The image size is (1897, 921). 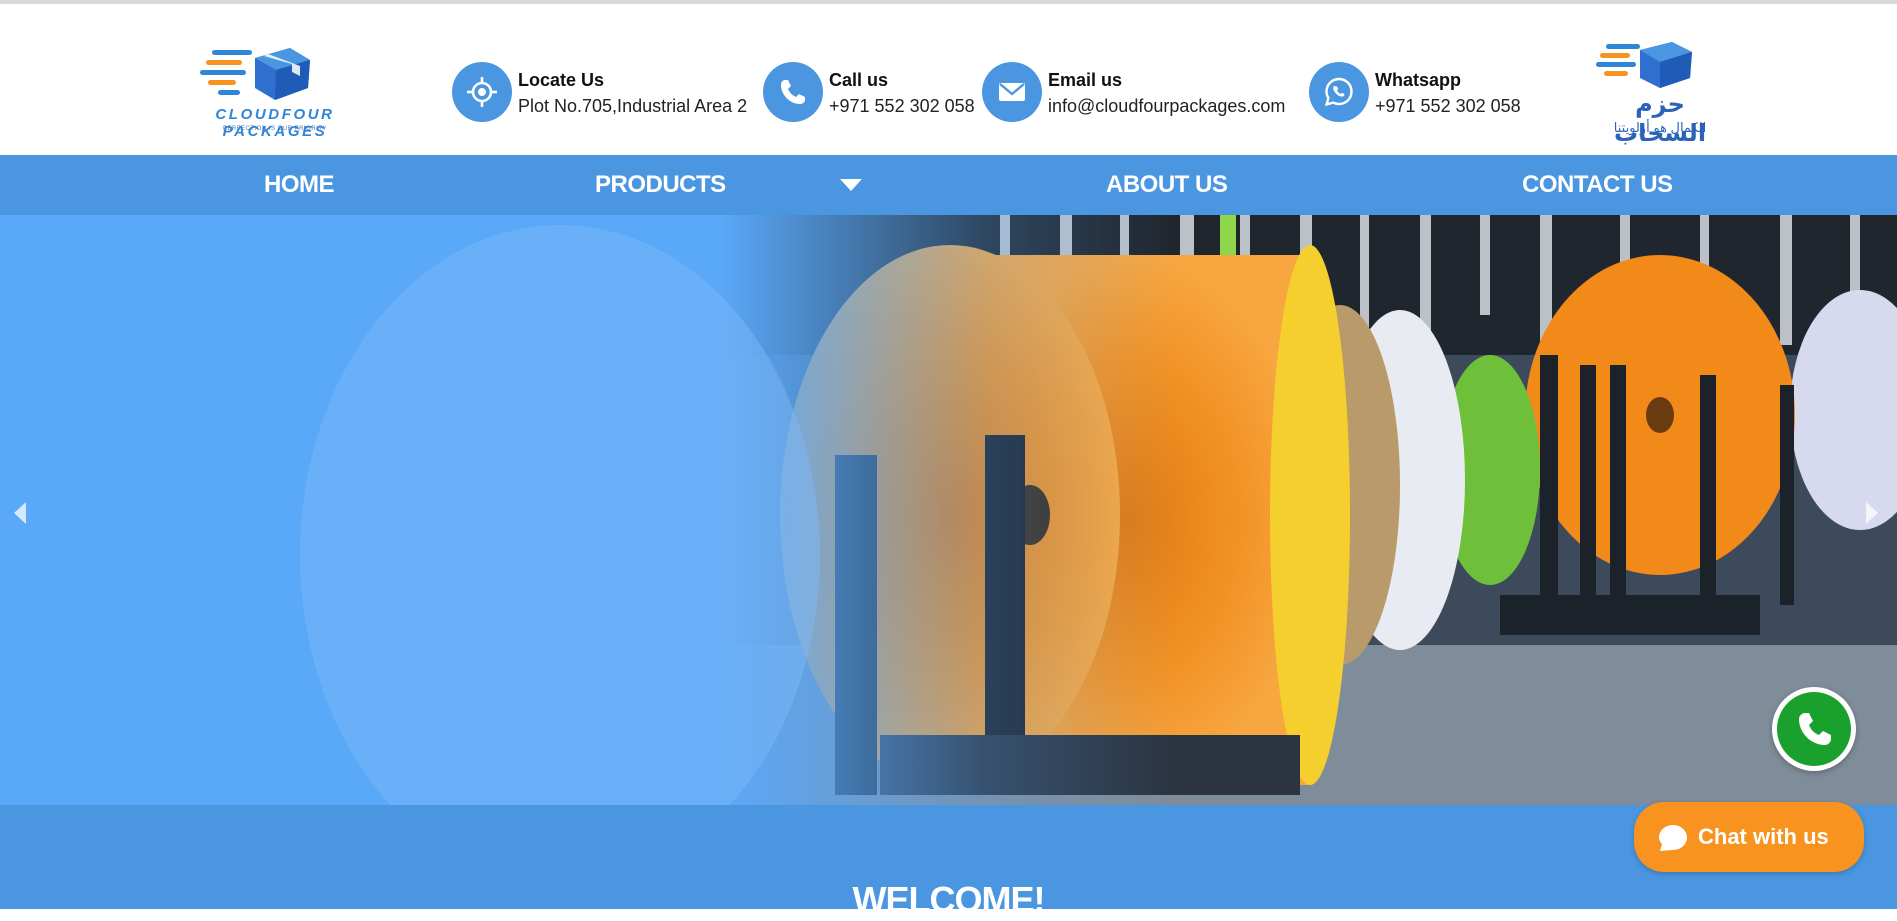 I want to click on location-target-icon, so click(x=482, y=92).